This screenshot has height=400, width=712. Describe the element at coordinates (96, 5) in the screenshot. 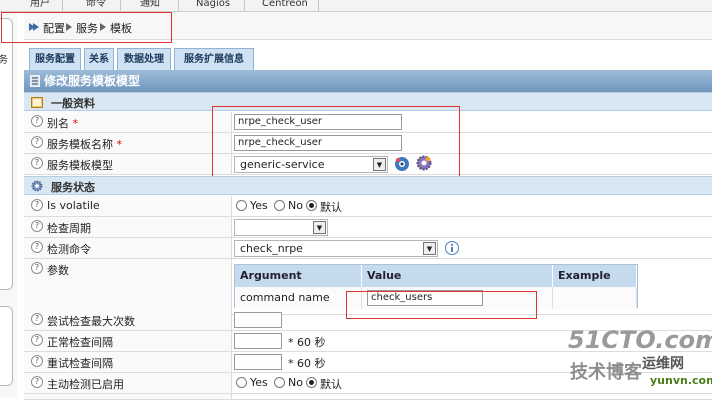

I see `nav-commands: 命令` at that location.